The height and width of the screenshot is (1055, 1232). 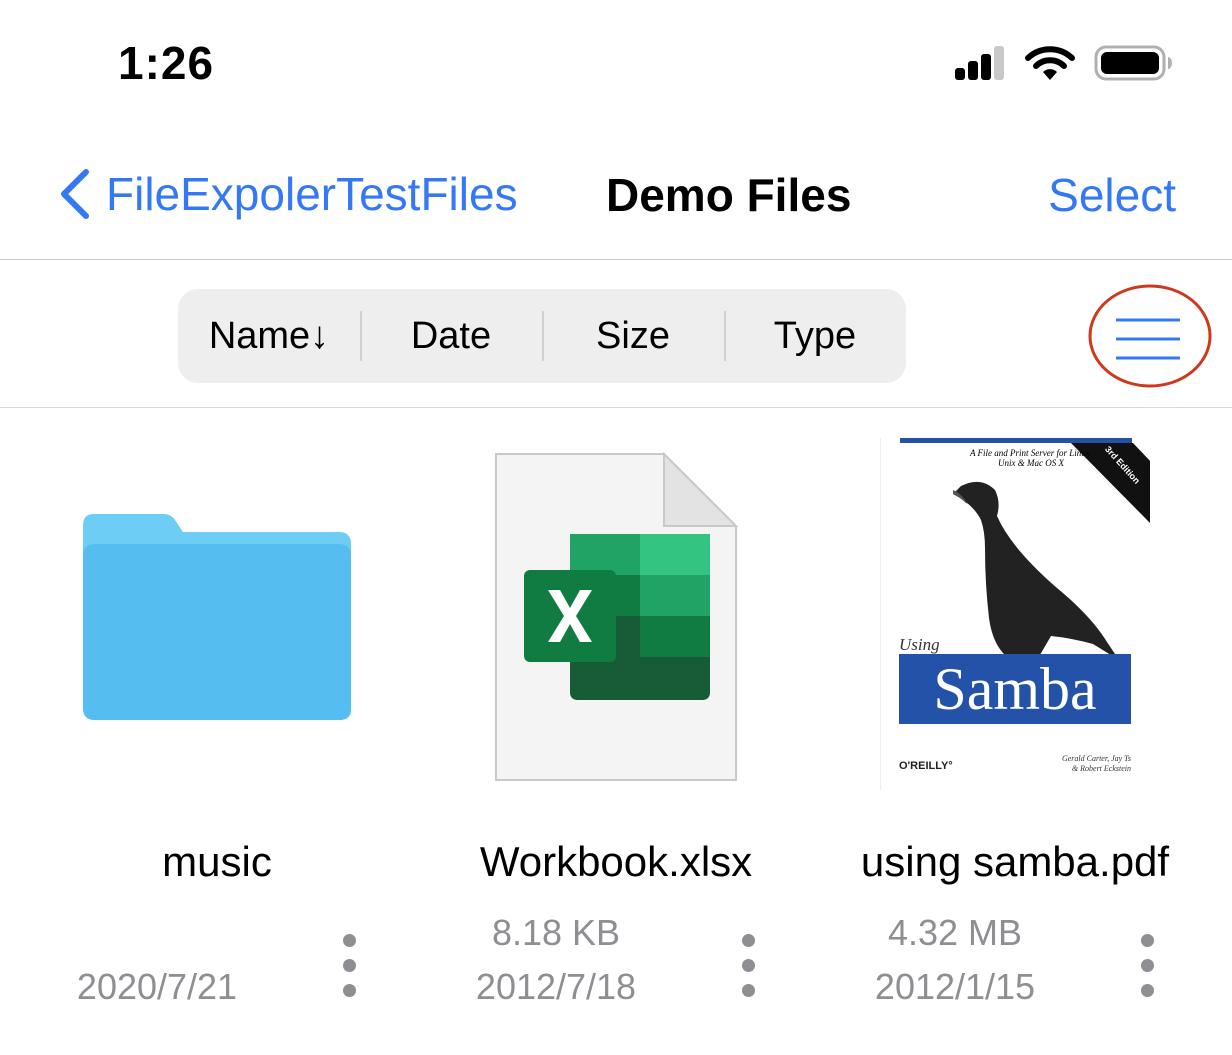 I want to click on cover-title: Samba, so click(x=1015, y=689).